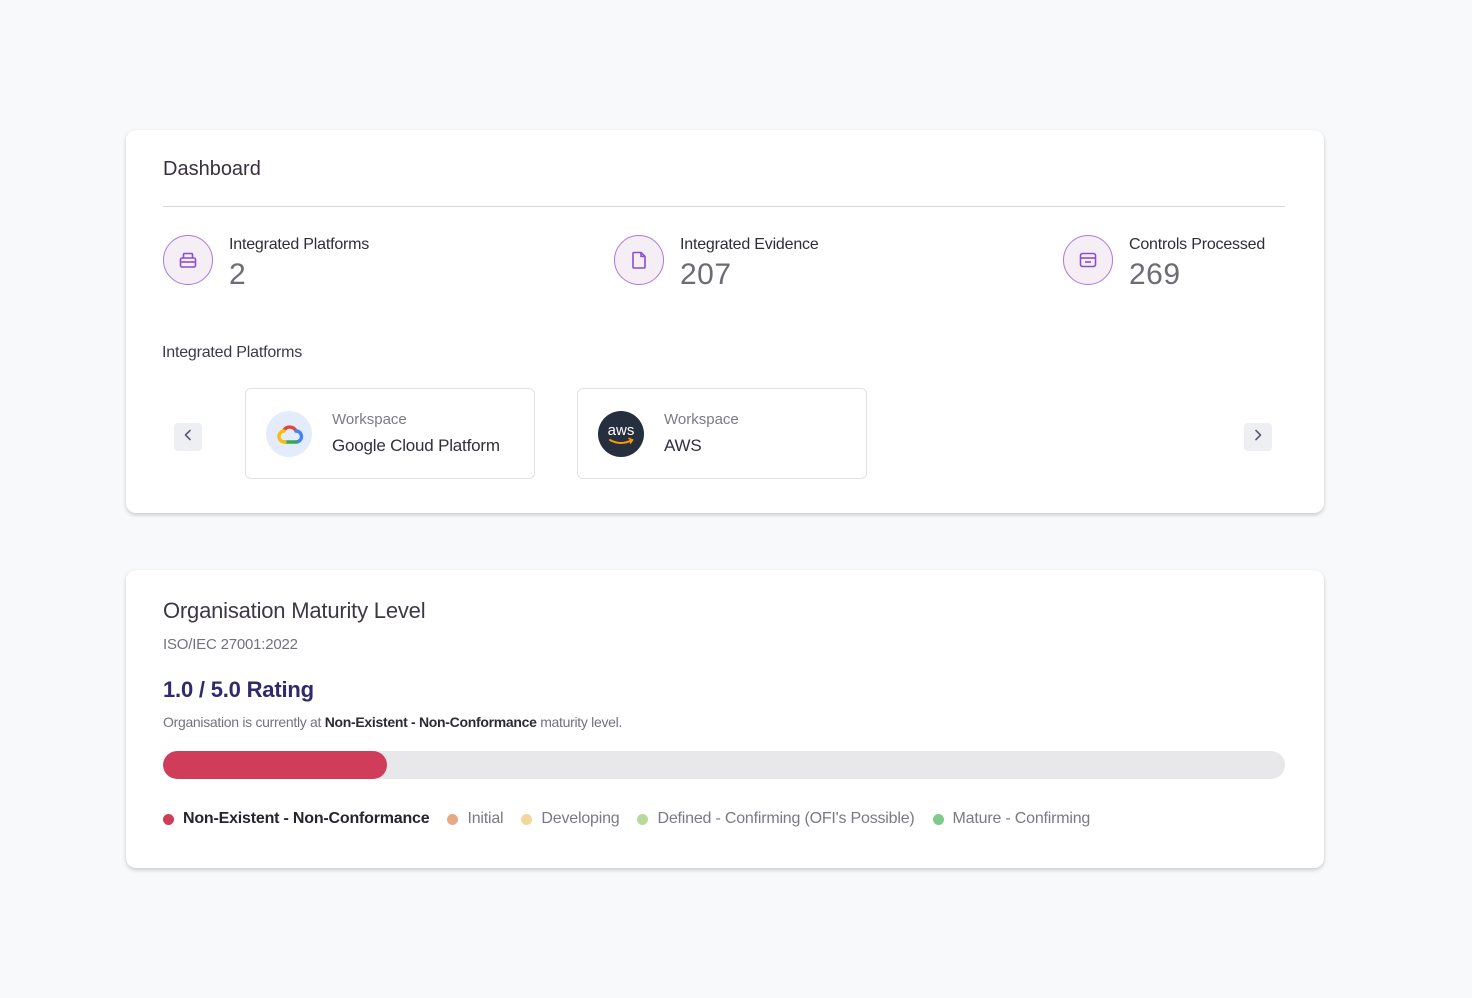 Image resolution: width=1472 pixels, height=998 pixels. I want to click on integrated-platforms-heading: Integrated Platforms, so click(232, 352).